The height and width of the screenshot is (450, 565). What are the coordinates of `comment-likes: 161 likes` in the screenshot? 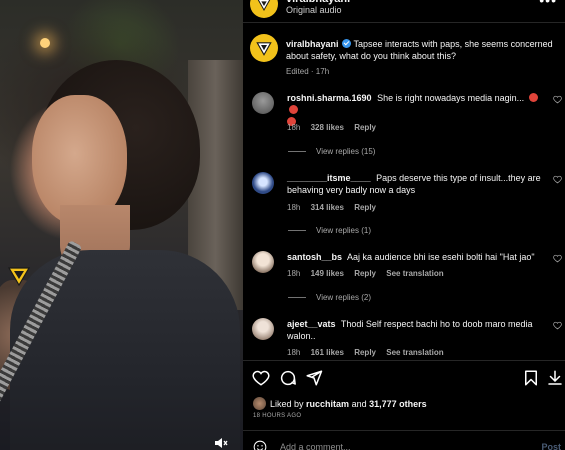 It's located at (327, 352).